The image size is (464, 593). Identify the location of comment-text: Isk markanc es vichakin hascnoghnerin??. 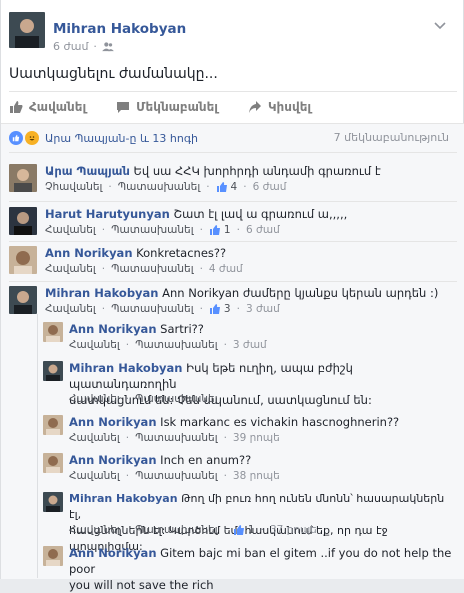
(280, 422).